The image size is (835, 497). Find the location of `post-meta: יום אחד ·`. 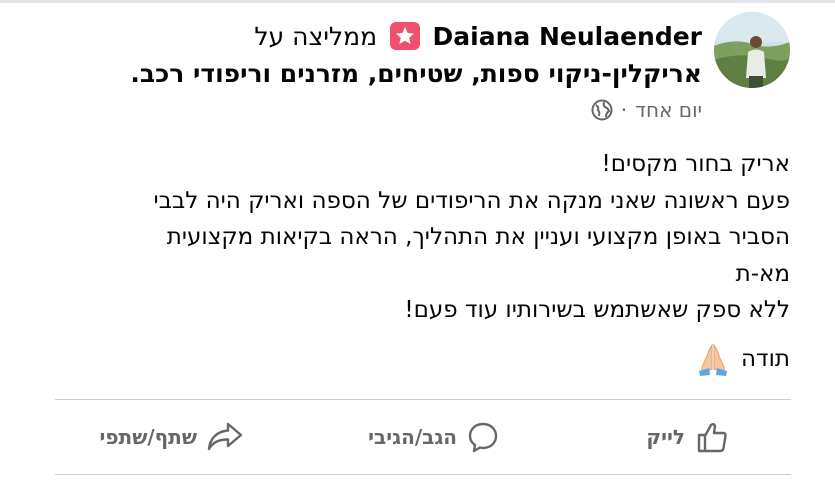

post-meta: יום אחד · is located at coordinates (646, 110).